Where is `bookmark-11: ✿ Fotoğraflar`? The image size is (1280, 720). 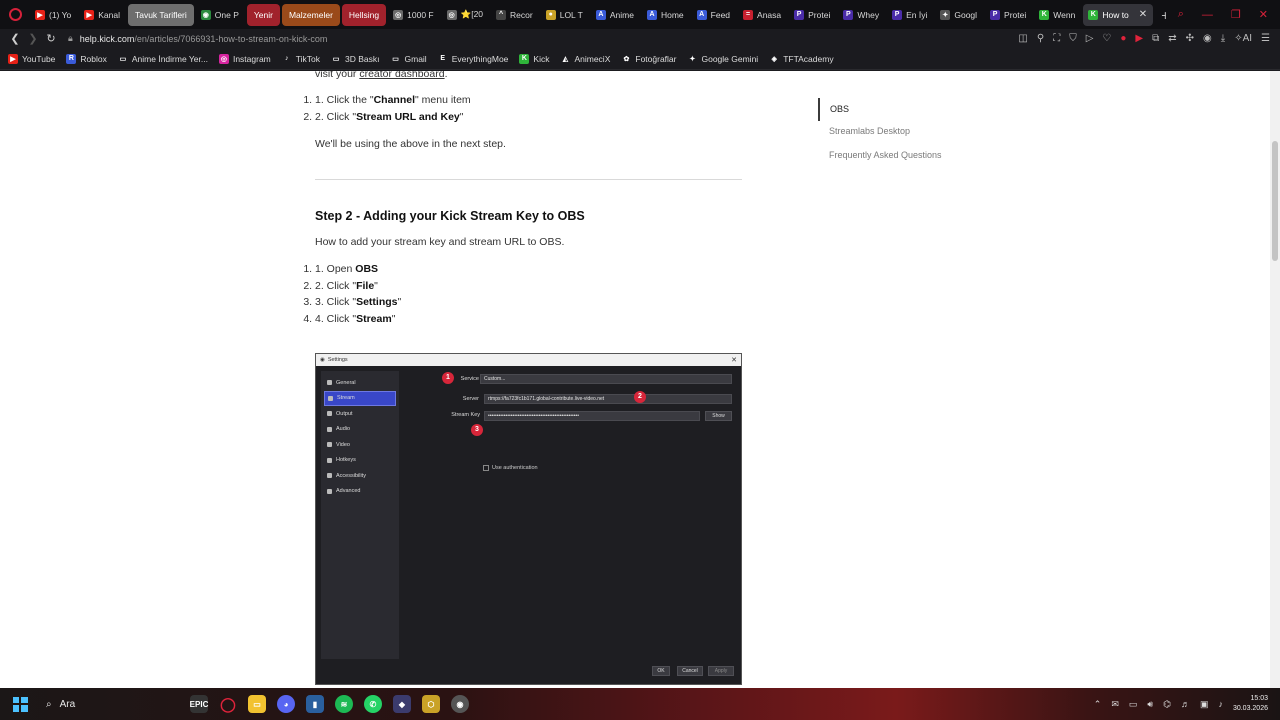
bookmark-11: ✿ Fotoğraflar is located at coordinates (648, 59).